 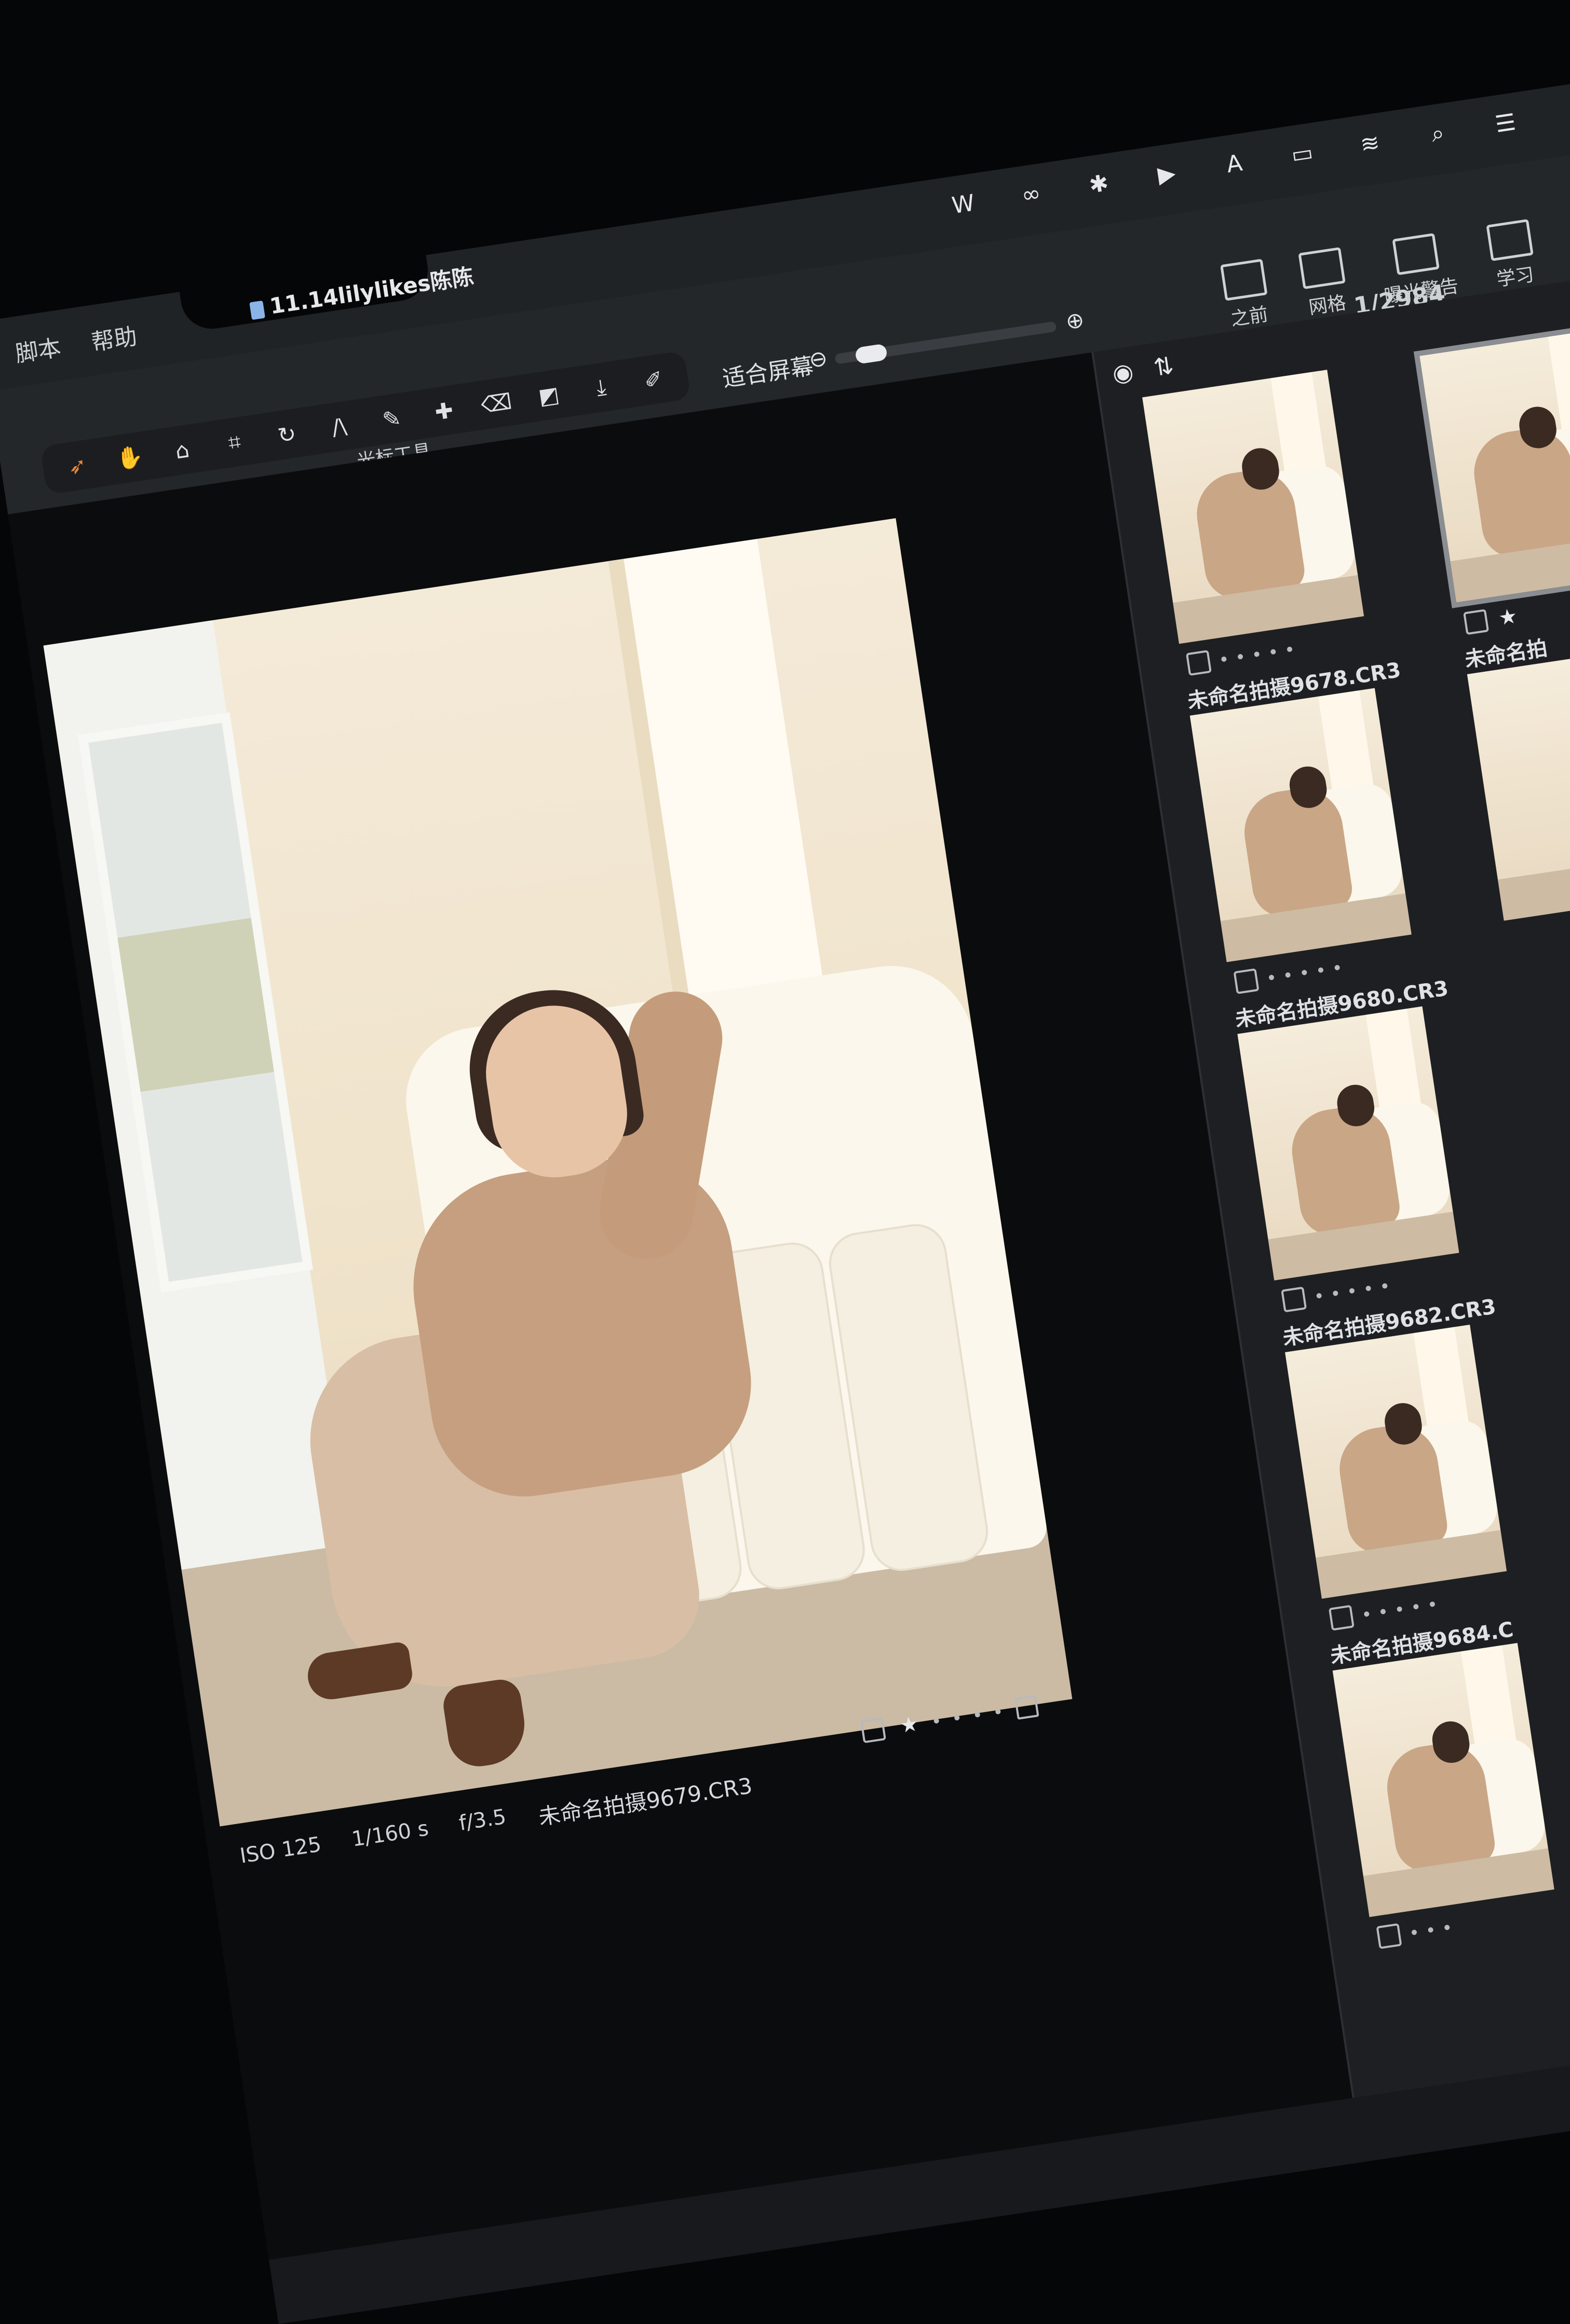 I want to click on thumb-floor, so click(x=1533, y=886).